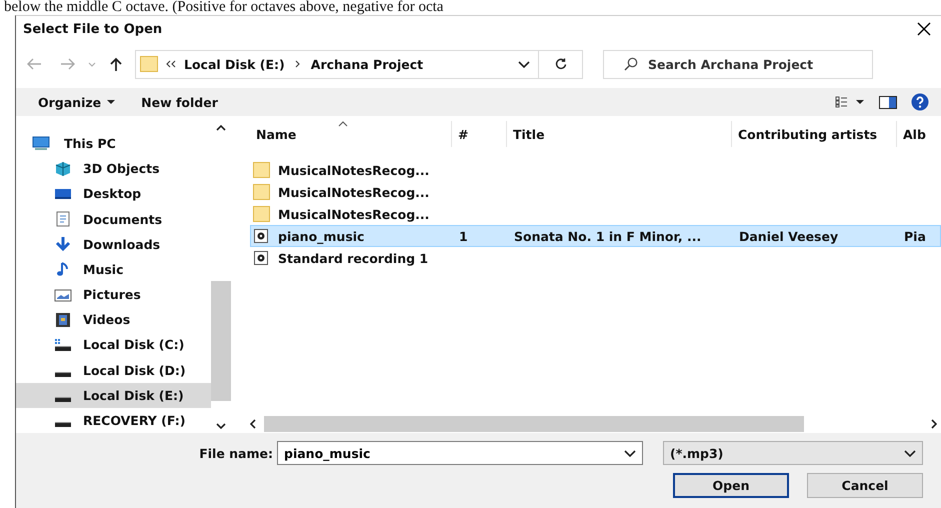 The image size is (941, 508). I want to click on download-arrow-icon, so click(63, 244).